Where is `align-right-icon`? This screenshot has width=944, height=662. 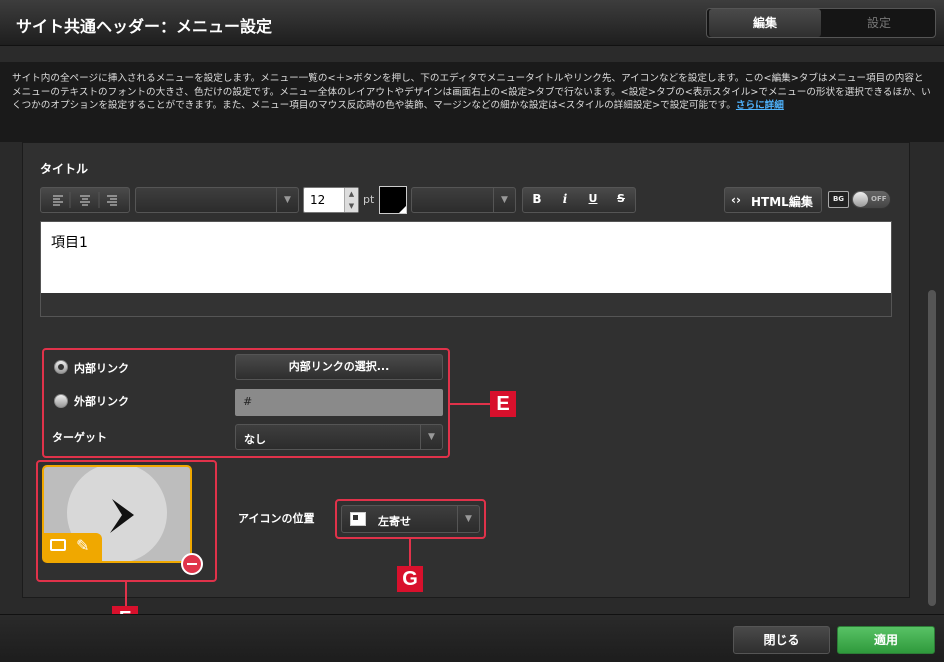 align-right-icon is located at coordinates (114, 200).